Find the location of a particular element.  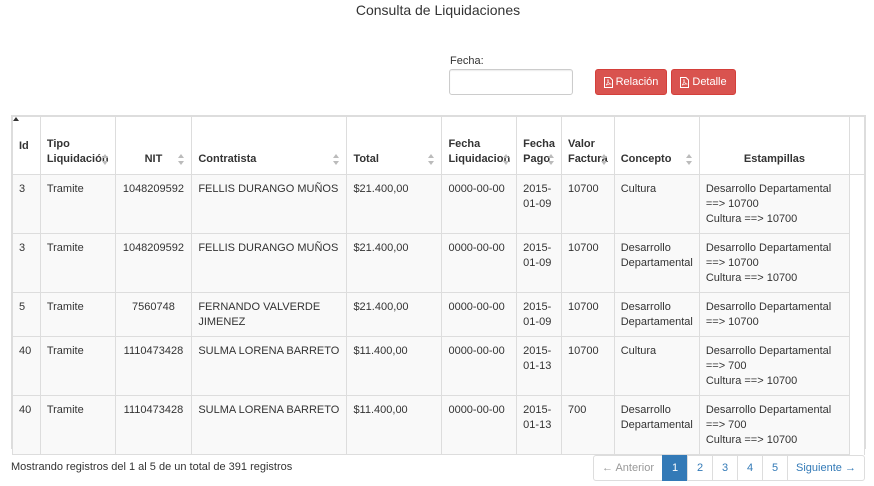

cell-contratista: FERNANDO VALVERDE JIMENEZ is located at coordinates (269, 314).